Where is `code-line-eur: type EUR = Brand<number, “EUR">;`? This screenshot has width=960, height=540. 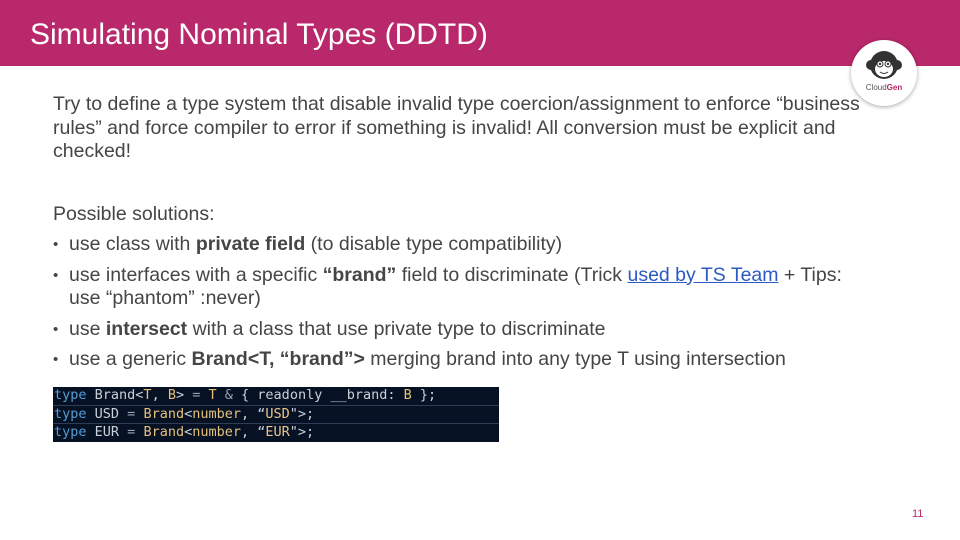
code-line-eur: type EUR = Brand<number, “EUR">; is located at coordinates (276, 432).